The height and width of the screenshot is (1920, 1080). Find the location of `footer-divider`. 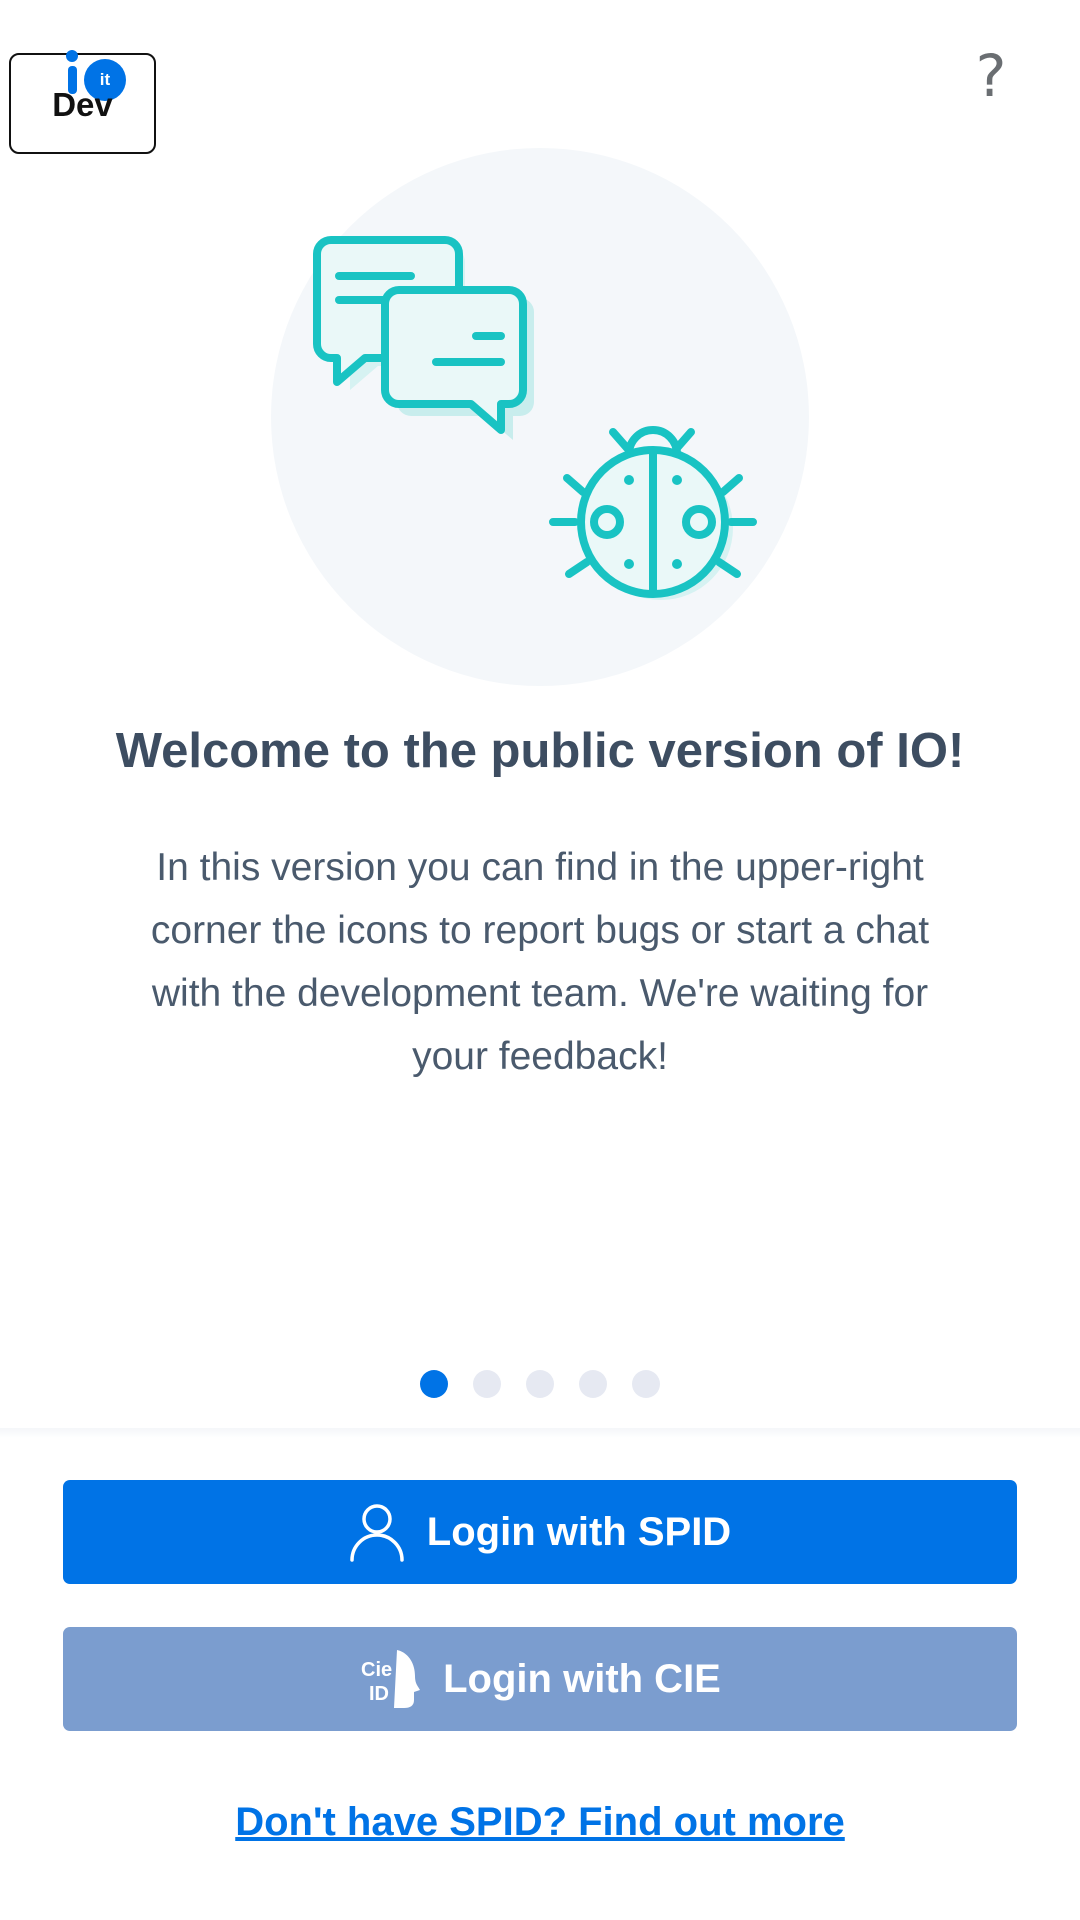

footer-divider is located at coordinates (540, 1433).